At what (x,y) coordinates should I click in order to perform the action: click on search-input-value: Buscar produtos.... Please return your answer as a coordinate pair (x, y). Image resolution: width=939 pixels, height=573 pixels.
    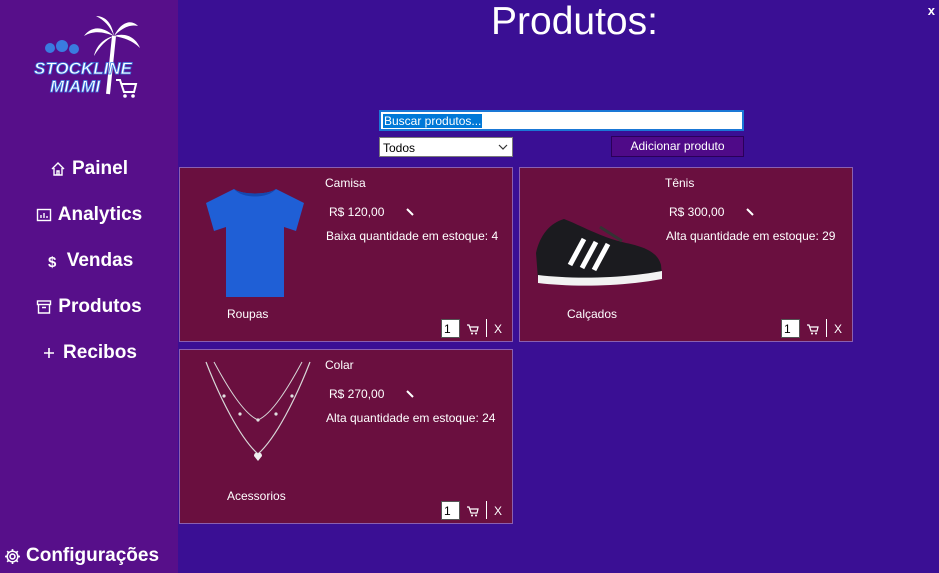
    Looking at the image, I should click on (433, 121).